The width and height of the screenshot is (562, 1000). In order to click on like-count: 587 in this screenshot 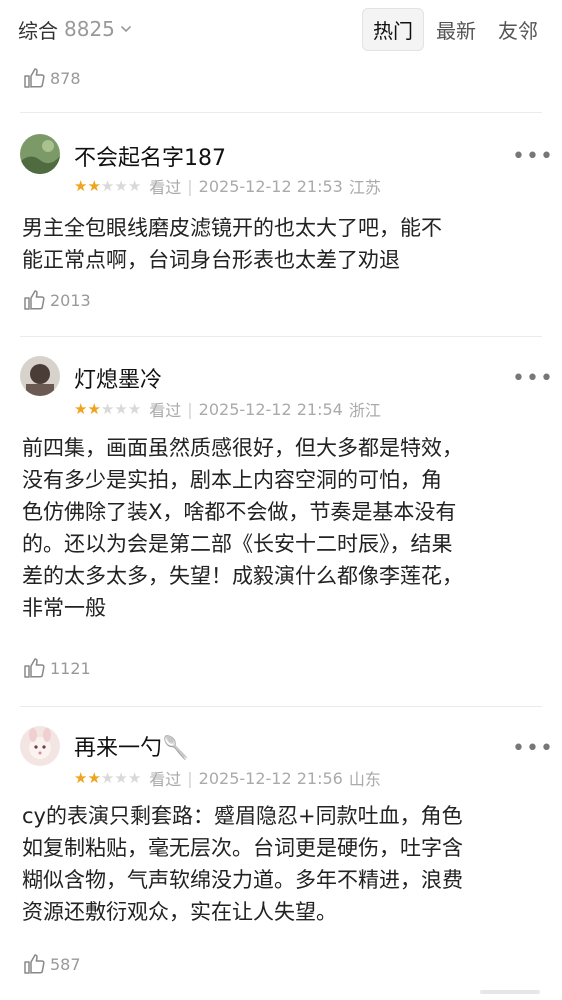, I will do `click(65, 964)`.